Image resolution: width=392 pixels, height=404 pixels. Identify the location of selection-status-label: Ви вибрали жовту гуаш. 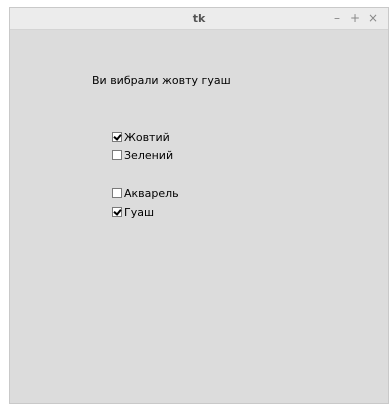
(161, 80).